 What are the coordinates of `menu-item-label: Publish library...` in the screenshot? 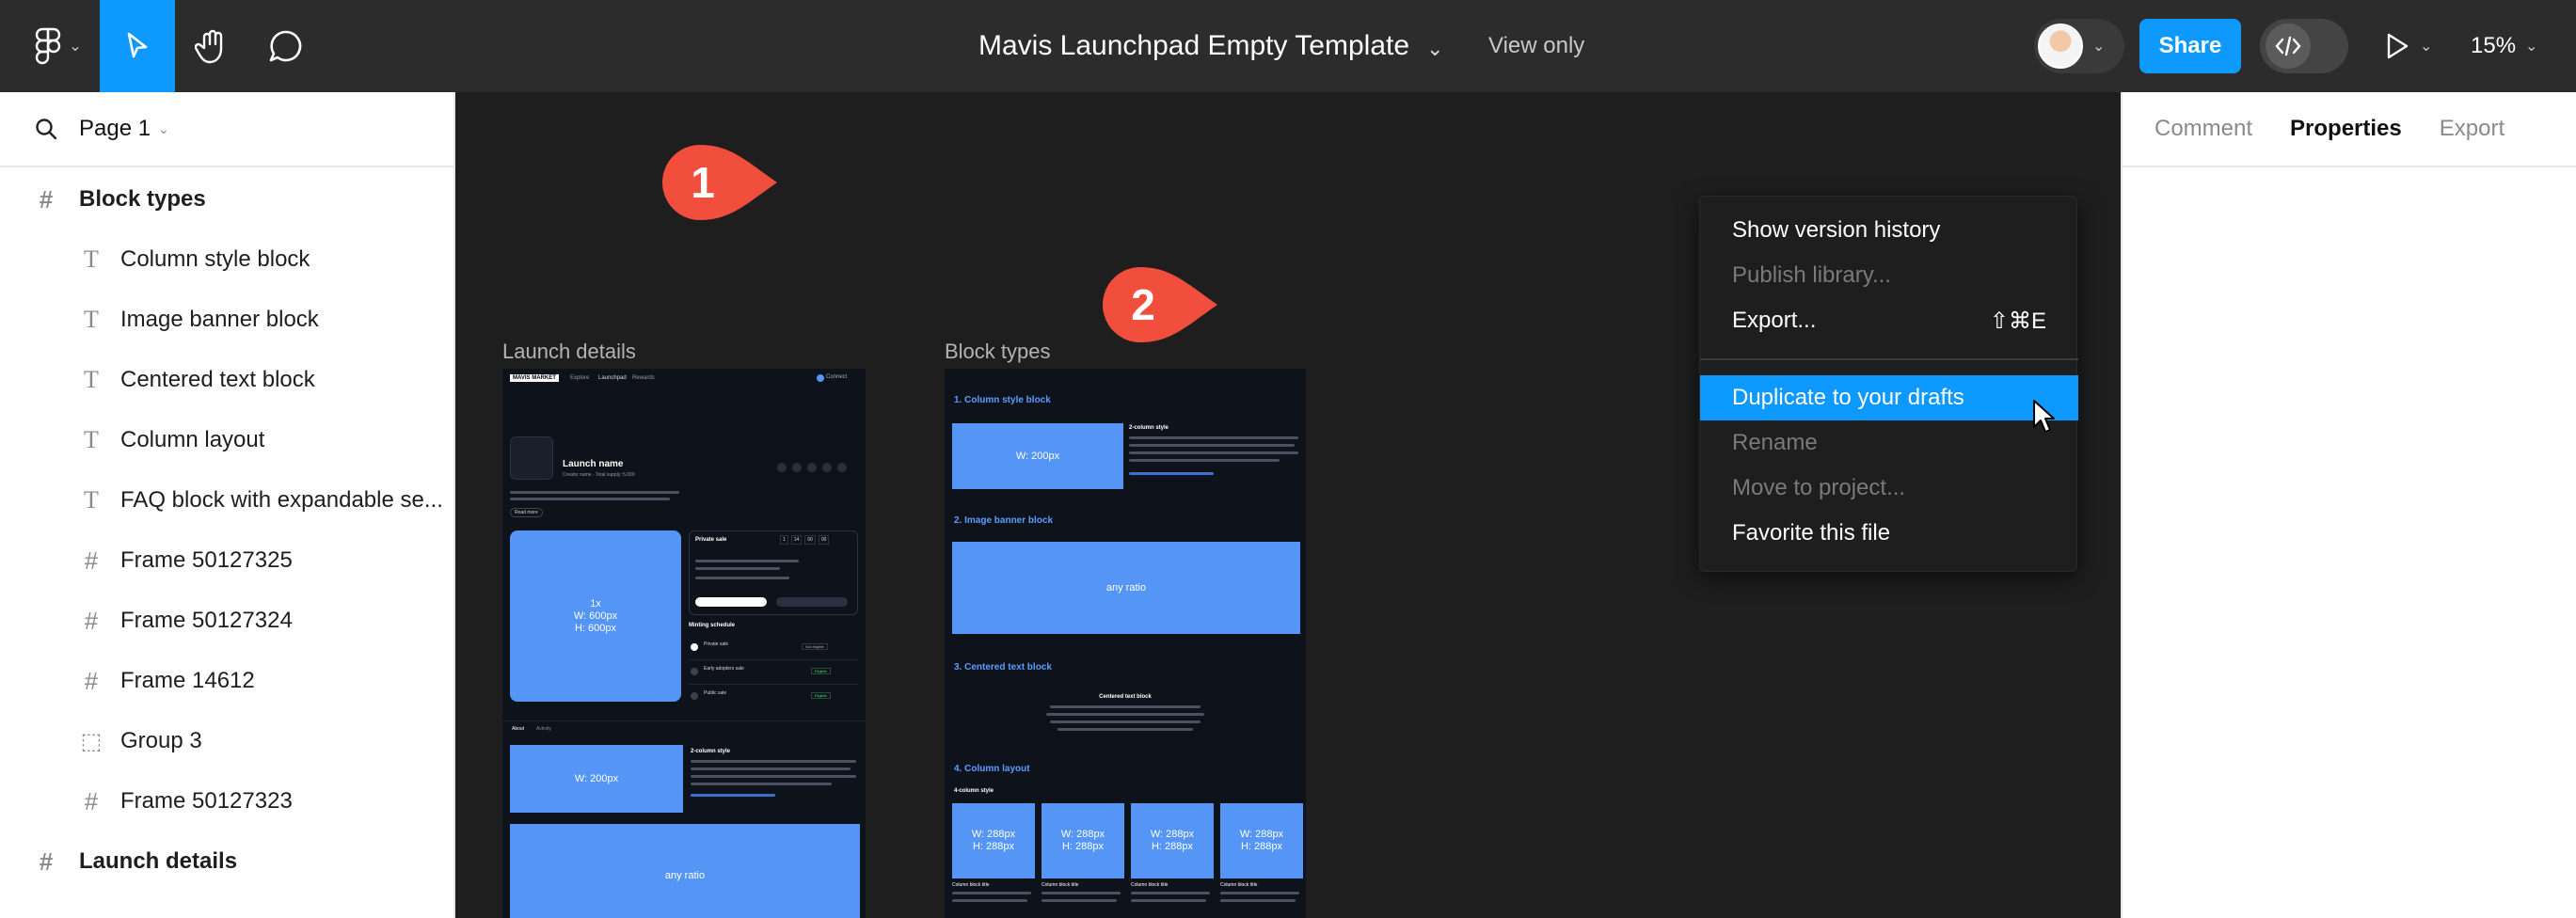 It's located at (1811, 275).